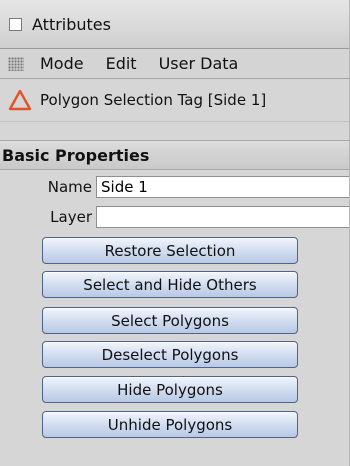 This screenshot has height=466, width=350. What do you see at coordinates (20, 100) in the screenshot?
I see `triangle-warning-icon` at bounding box center [20, 100].